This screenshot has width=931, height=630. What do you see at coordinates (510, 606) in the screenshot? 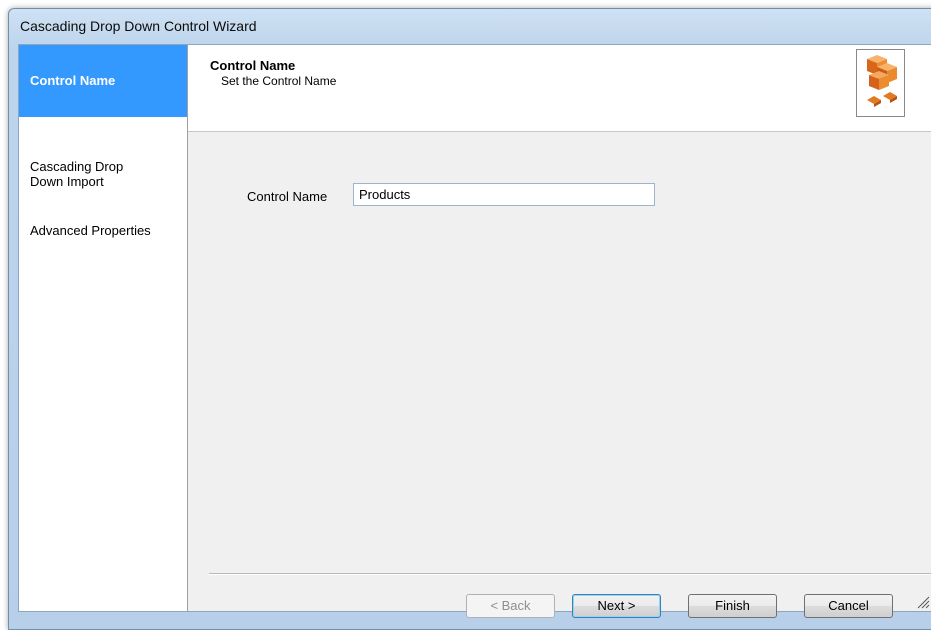
I see `back-button: < Back` at bounding box center [510, 606].